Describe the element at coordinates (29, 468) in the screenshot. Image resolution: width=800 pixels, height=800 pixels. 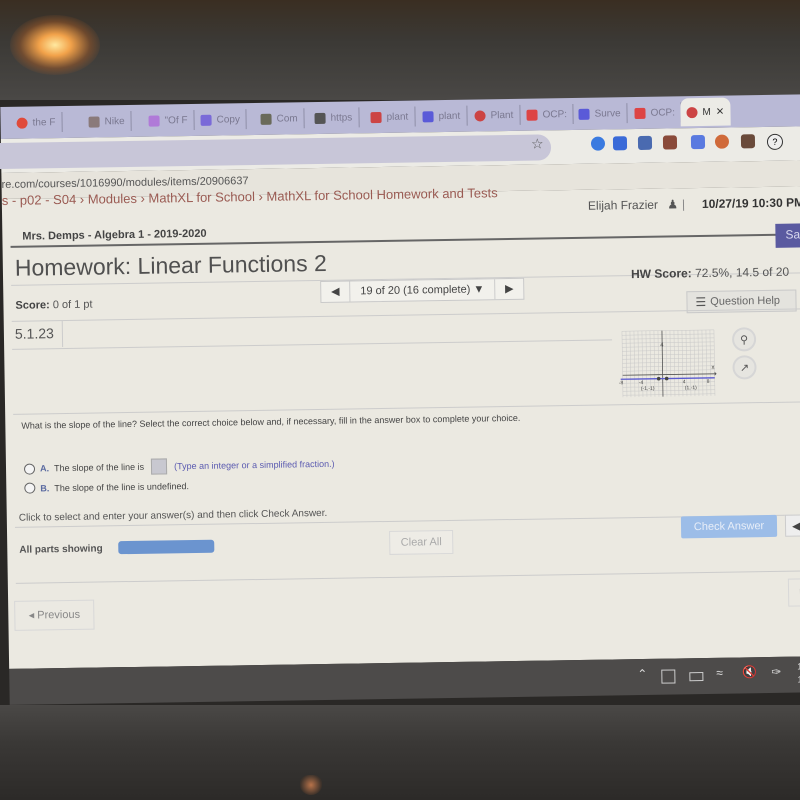
I see `choice-a-radio` at that location.